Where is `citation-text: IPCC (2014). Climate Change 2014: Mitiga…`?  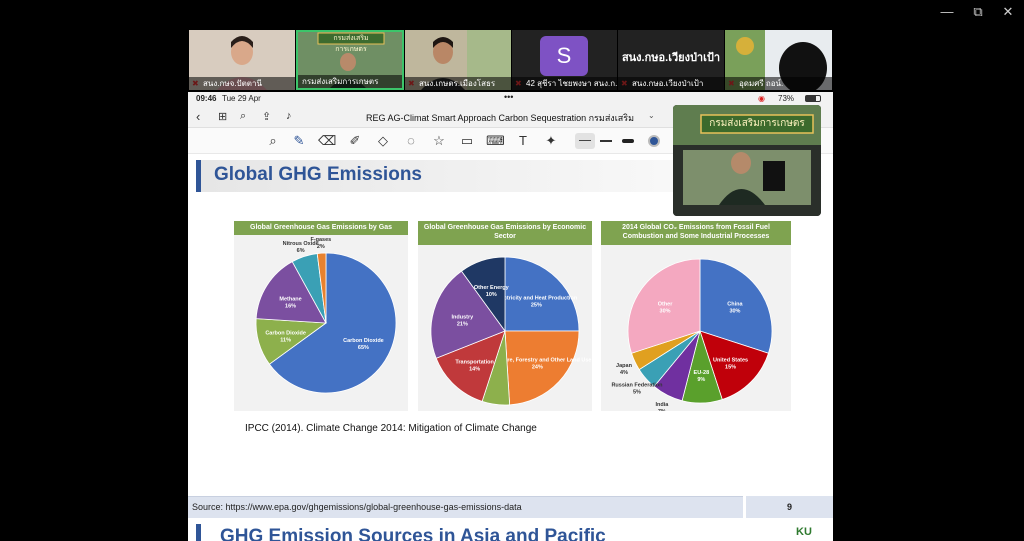 citation-text: IPCC (2014). Climate Change 2014: Mitiga… is located at coordinates (391, 428).